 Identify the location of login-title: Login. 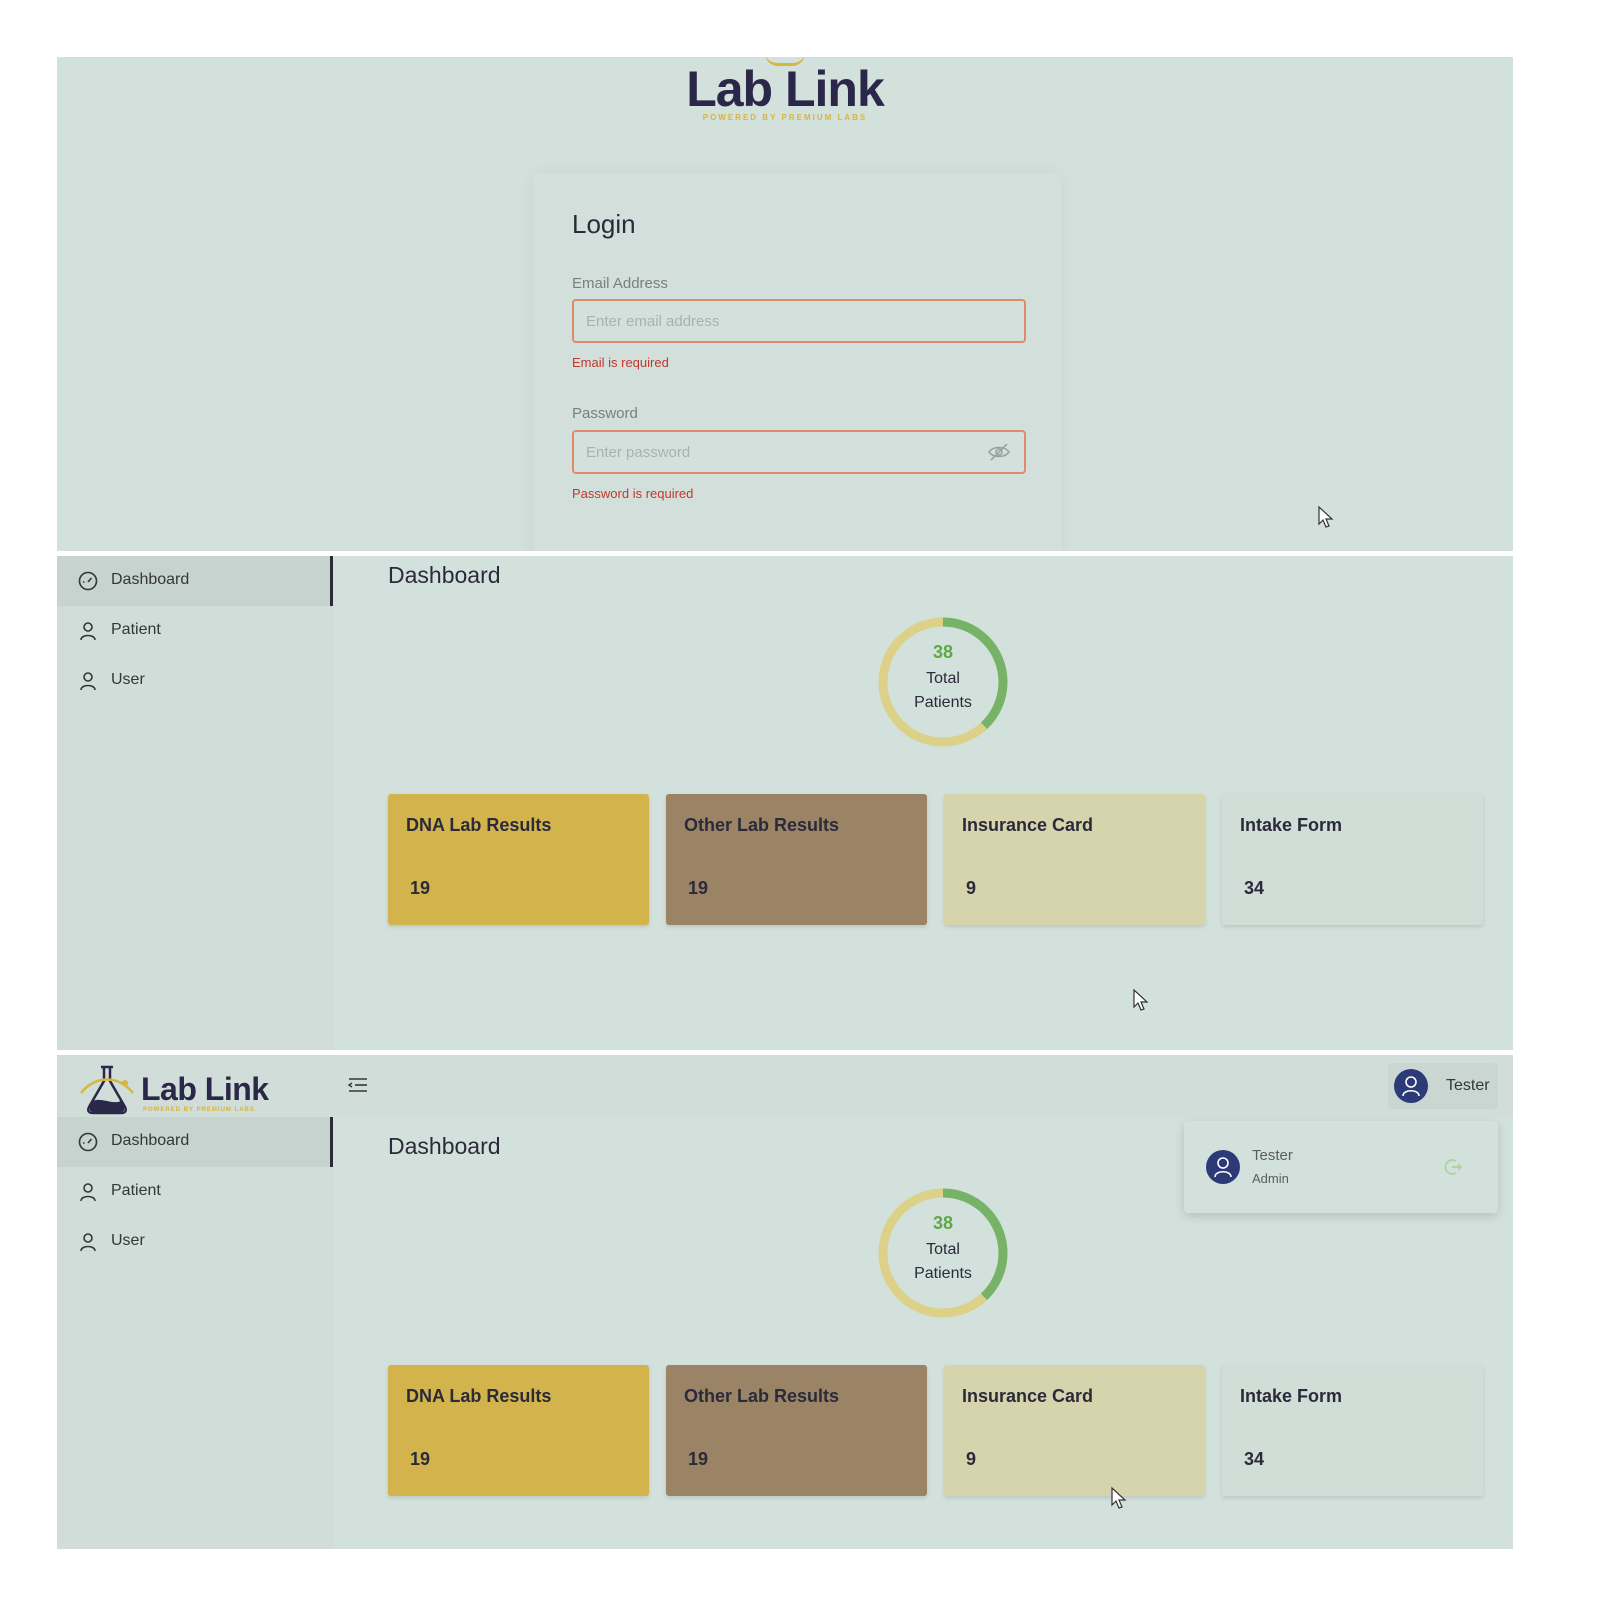
(604, 224).